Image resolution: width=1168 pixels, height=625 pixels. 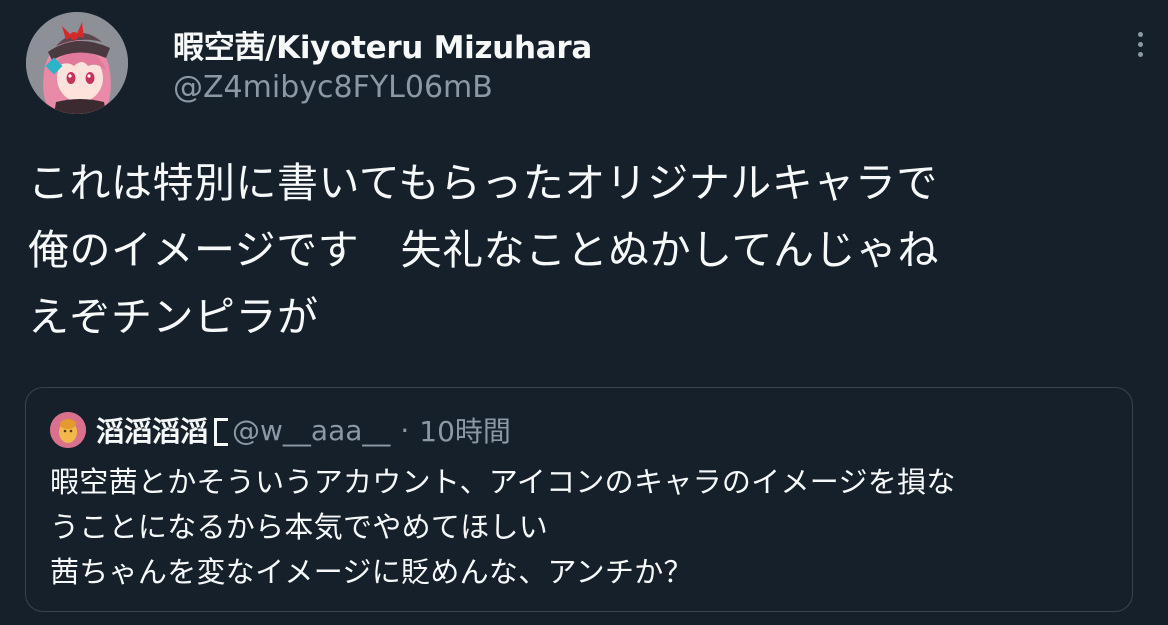 I want to click on quoted-tweet-header: 滔滔滔滔 @w__aaa__ · 10時間, so click(x=280, y=430).